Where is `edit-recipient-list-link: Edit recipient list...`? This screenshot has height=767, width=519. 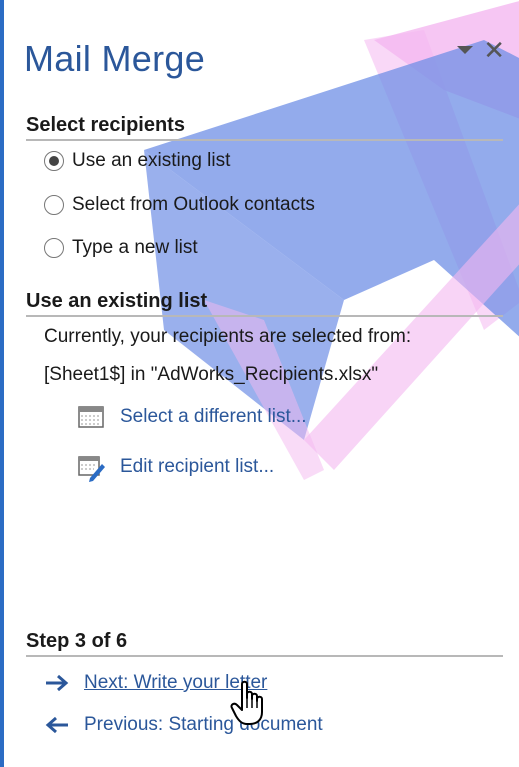 edit-recipient-list-link: Edit recipient list... is located at coordinates (175, 467).